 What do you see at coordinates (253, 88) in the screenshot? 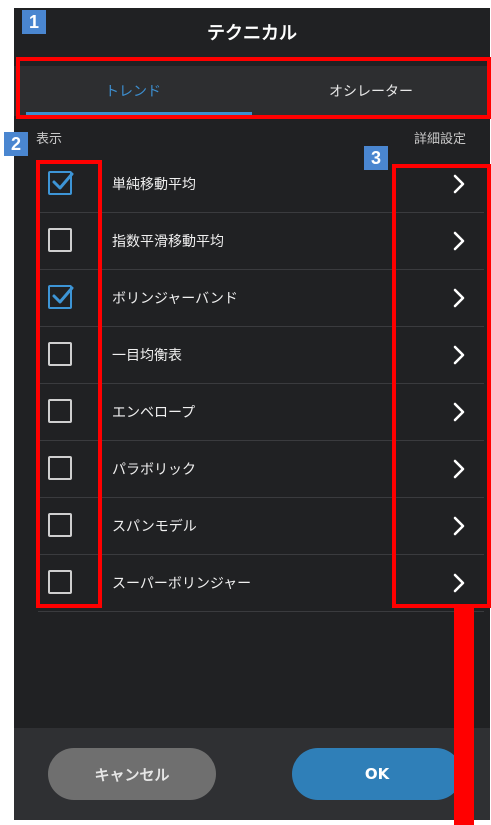
I see `annotation-box-tabs` at bounding box center [253, 88].